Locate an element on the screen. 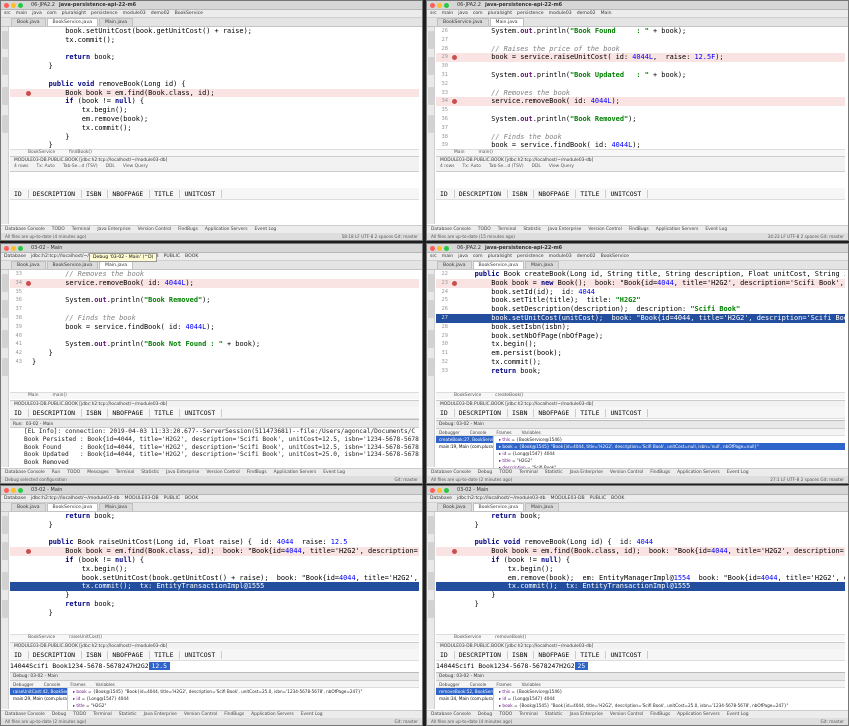  variable-row: ▸ this = {BookService@1546} is located at coordinates (670, 691).